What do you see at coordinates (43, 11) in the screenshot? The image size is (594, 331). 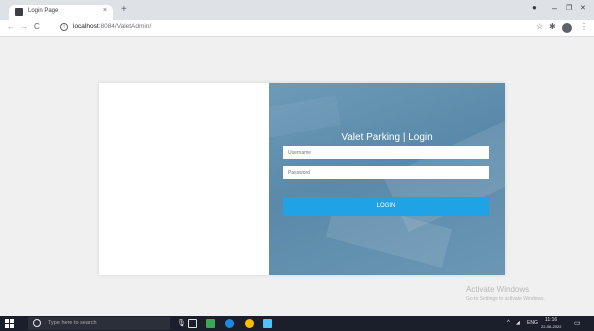 I see `tab-title: Login Page` at bounding box center [43, 11].